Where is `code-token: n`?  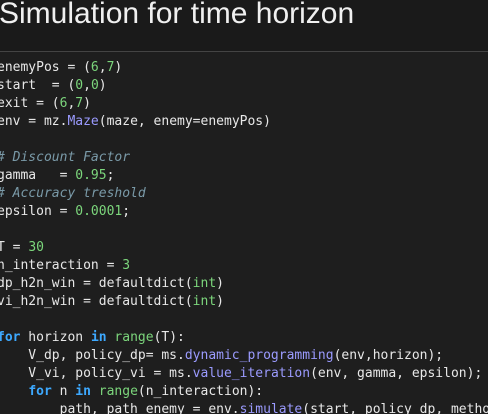 code-token: n is located at coordinates (63, 391).